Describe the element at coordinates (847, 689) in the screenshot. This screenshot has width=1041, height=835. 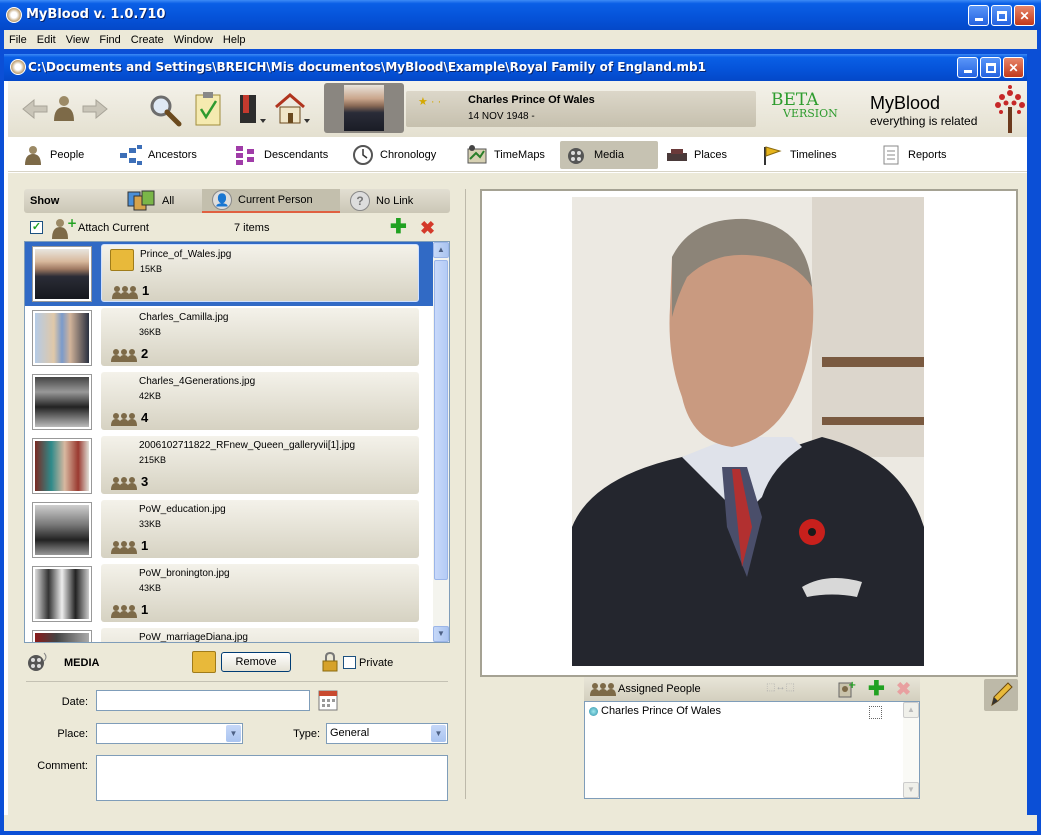
I see `add-person-icon: +` at that location.